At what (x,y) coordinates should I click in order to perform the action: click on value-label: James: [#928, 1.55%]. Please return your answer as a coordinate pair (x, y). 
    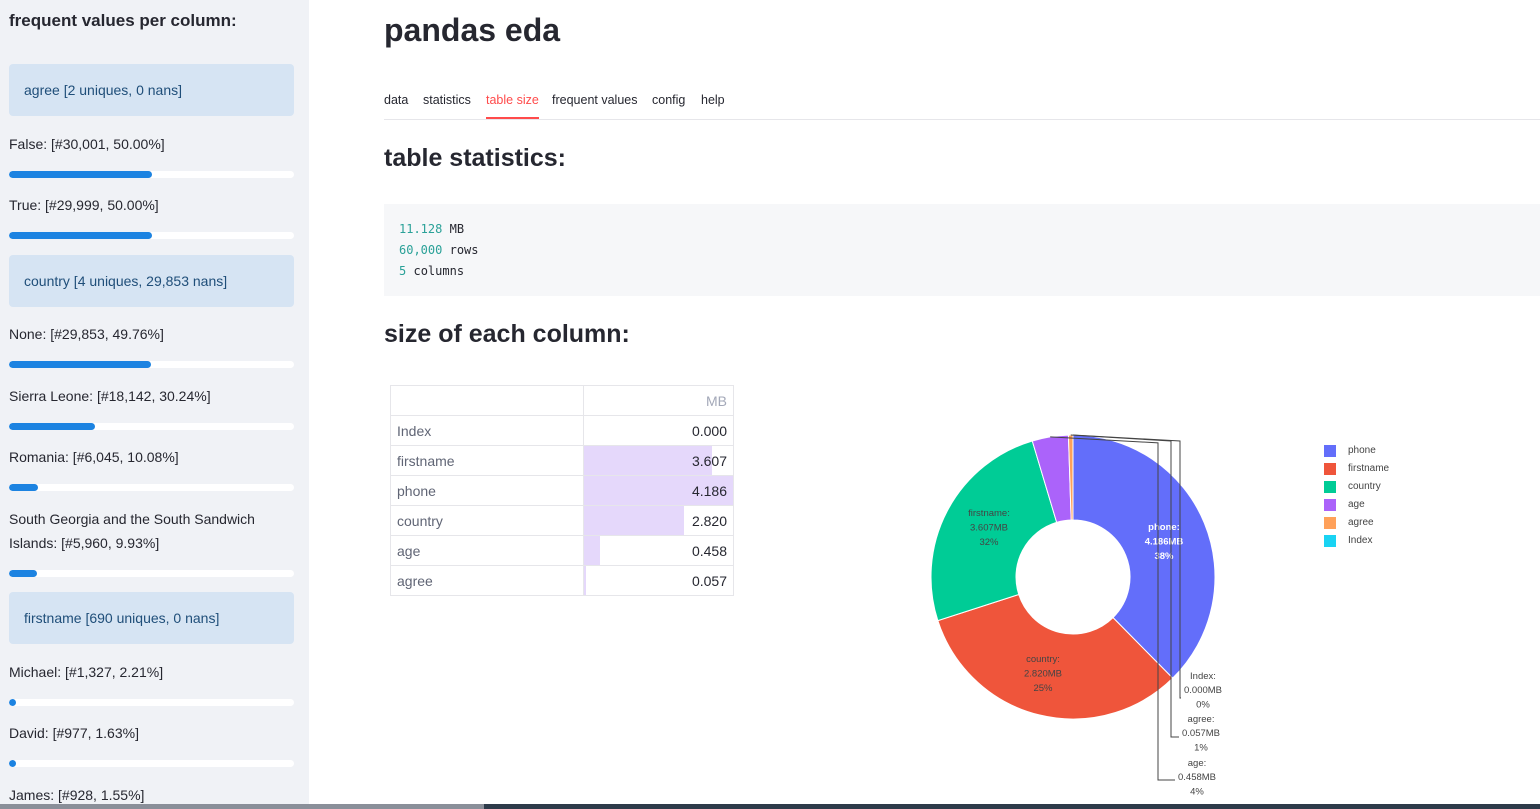
    Looking at the image, I should click on (77, 795).